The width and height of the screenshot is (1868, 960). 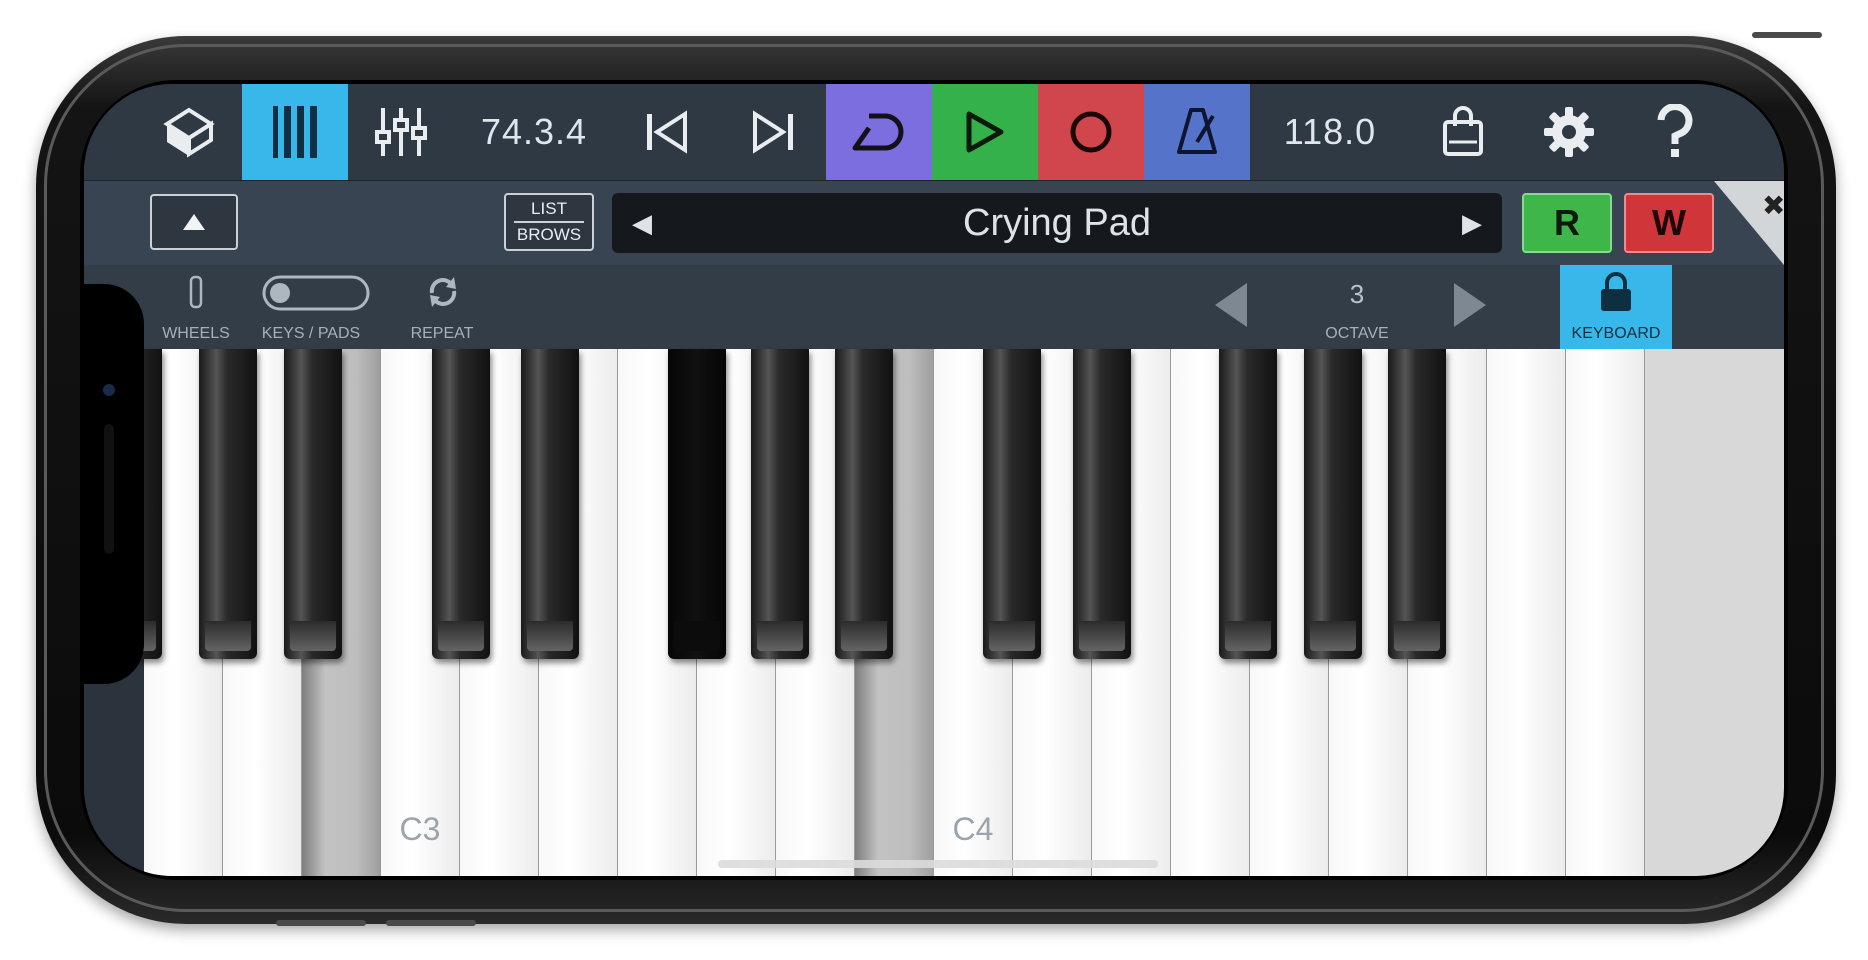 I want to click on collapse-button, so click(x=194, y=222).